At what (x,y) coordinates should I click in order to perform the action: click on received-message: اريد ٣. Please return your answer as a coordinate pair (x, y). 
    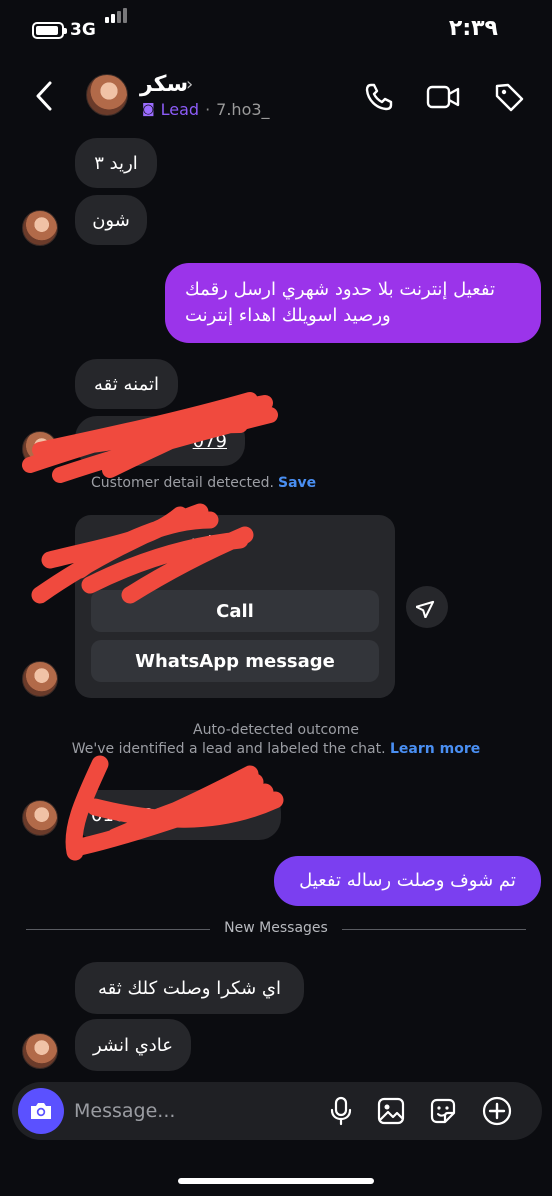
    Looking at the image, I should click on (116, 163).